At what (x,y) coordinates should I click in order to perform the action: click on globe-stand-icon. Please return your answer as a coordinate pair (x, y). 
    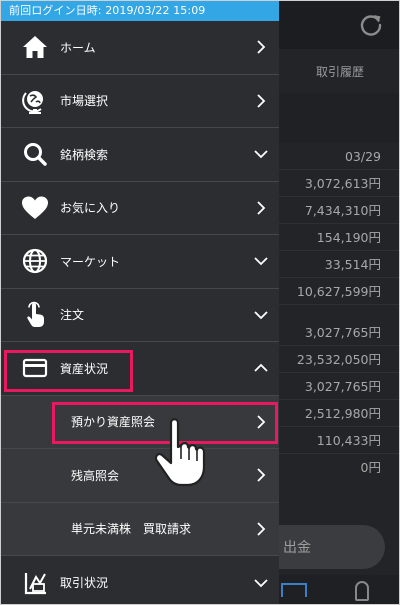
    Looking at the image, I should click on (35, 101).